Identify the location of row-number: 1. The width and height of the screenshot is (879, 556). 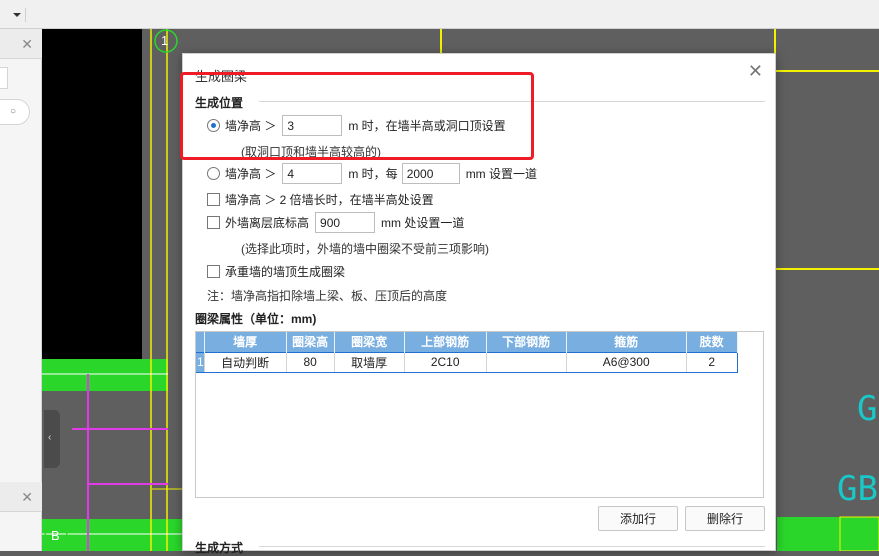
(200, 362).